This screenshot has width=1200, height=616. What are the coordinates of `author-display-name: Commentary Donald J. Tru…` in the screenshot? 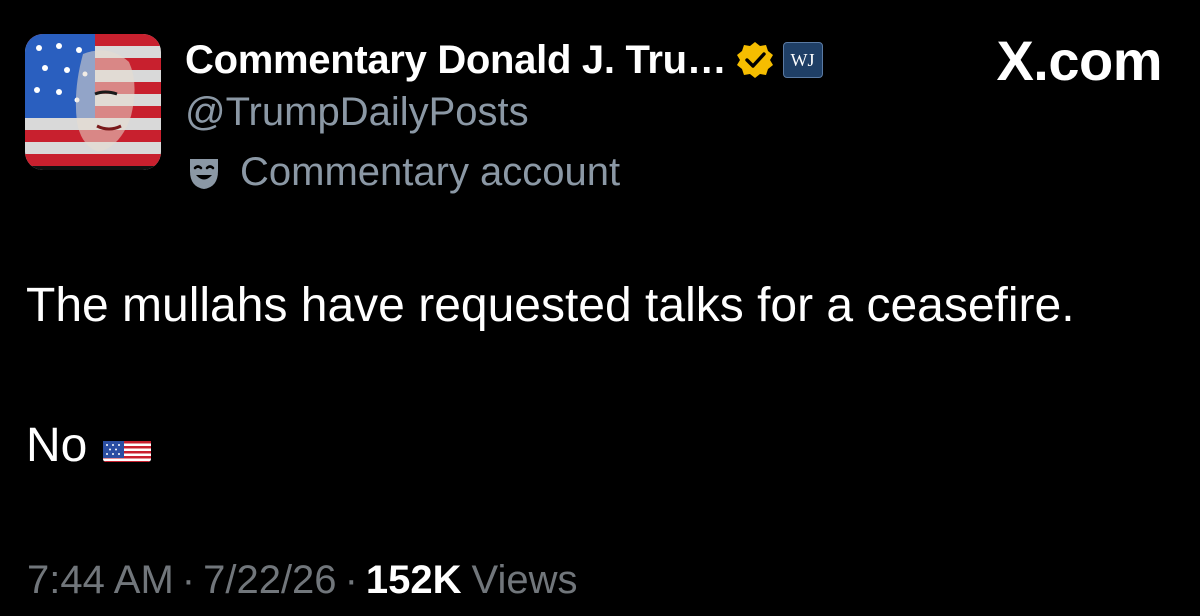 It's located at (456, 60).